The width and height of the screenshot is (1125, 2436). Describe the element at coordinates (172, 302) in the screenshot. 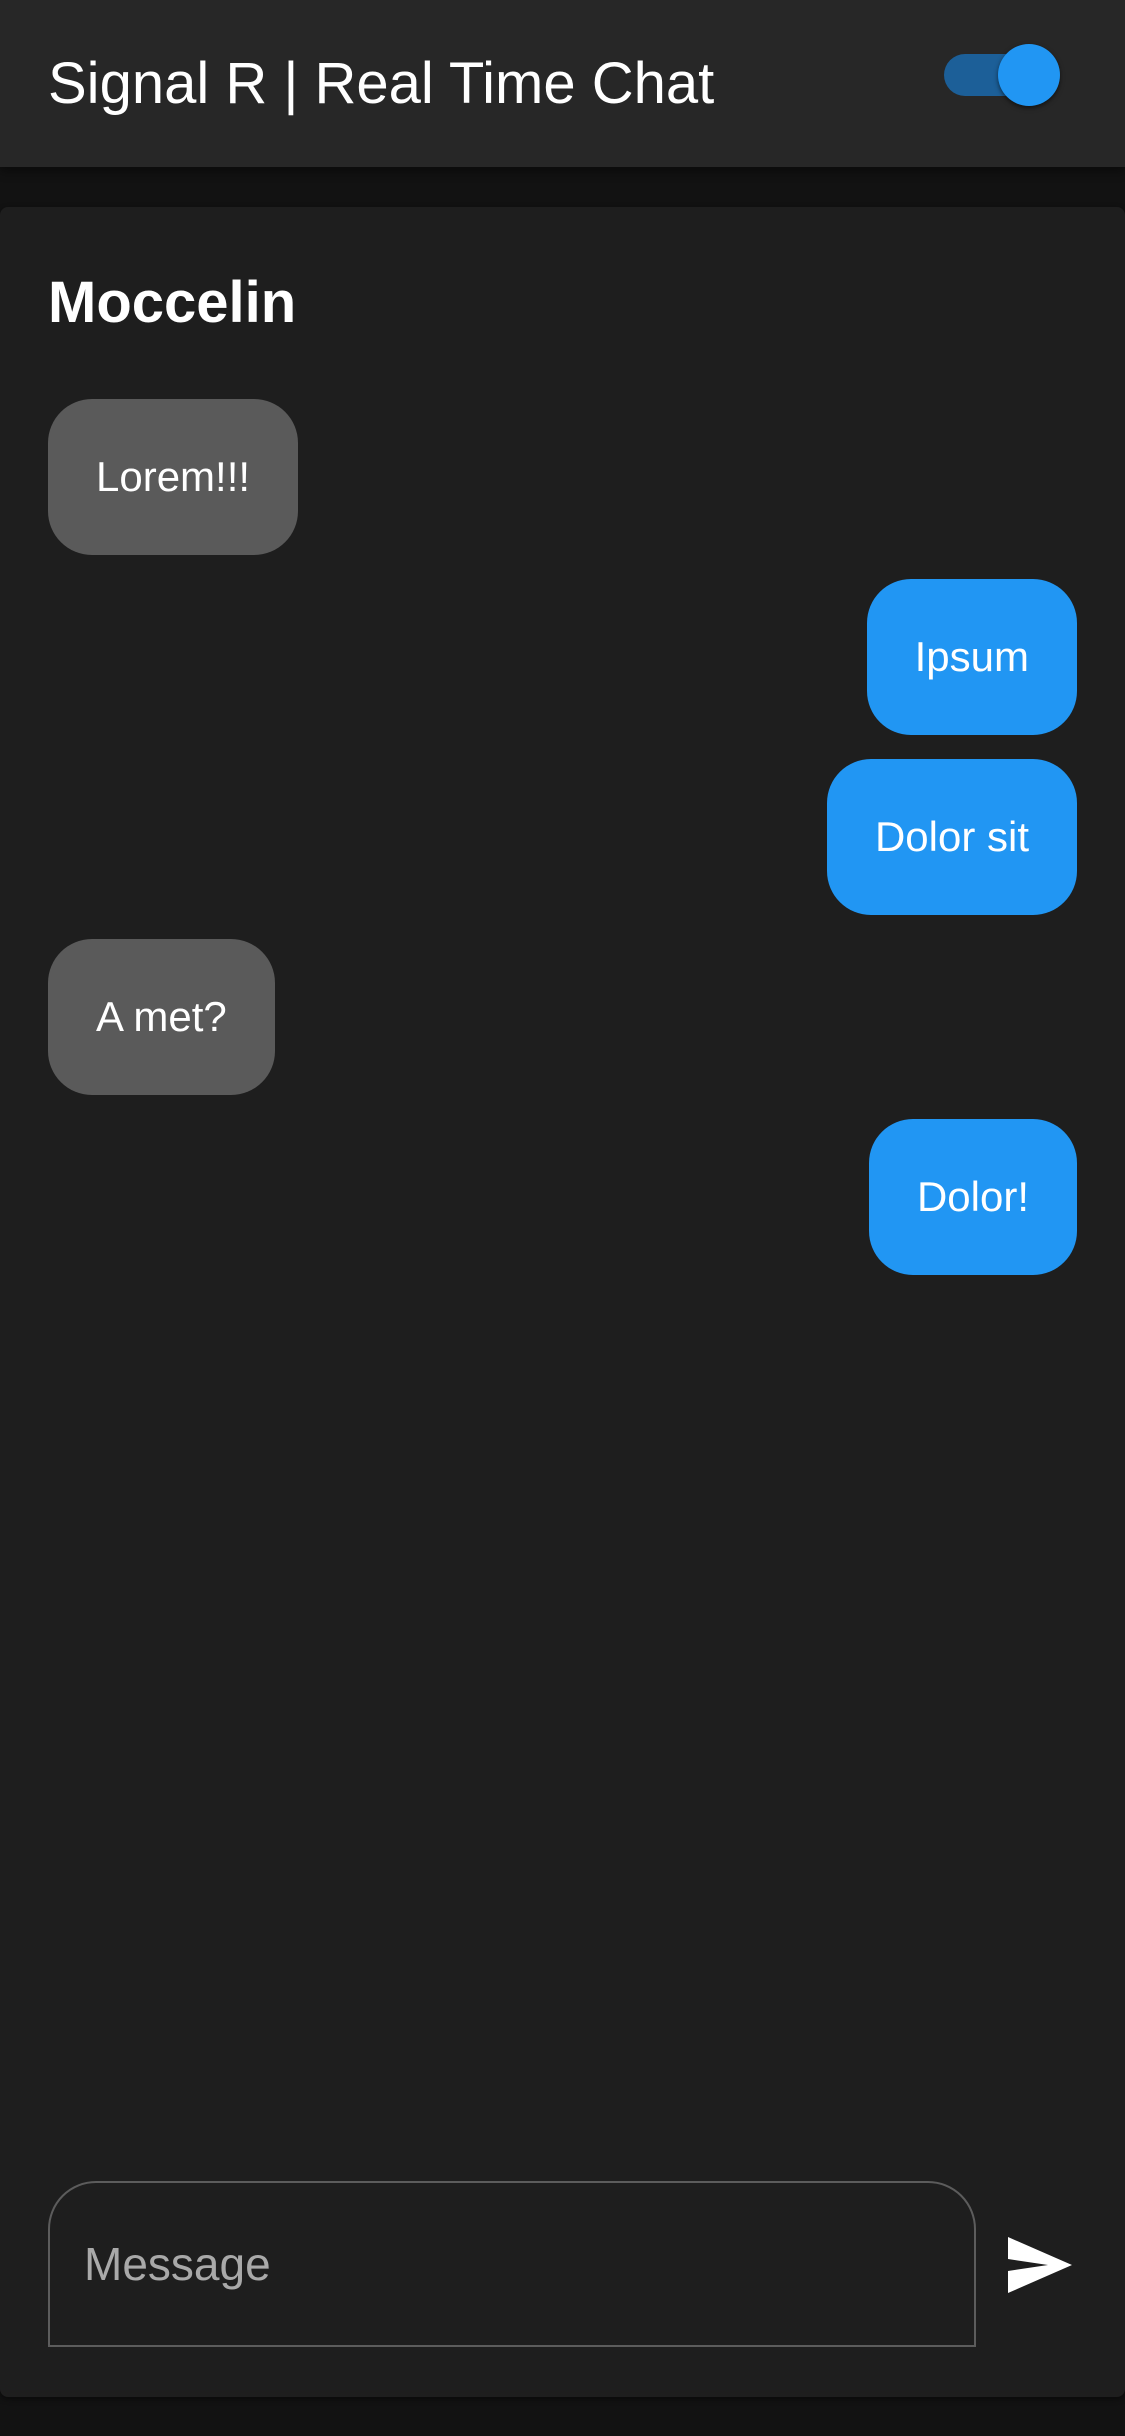

I see `contact-name: Moccelin` at that location.